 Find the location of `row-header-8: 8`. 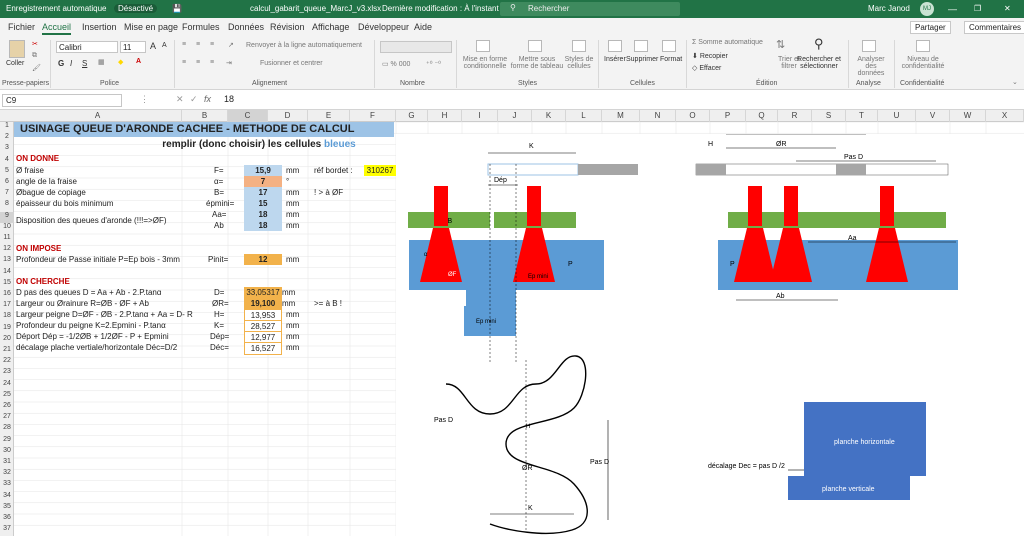

row-header-8: 8 is located at coordinates (7, 205).